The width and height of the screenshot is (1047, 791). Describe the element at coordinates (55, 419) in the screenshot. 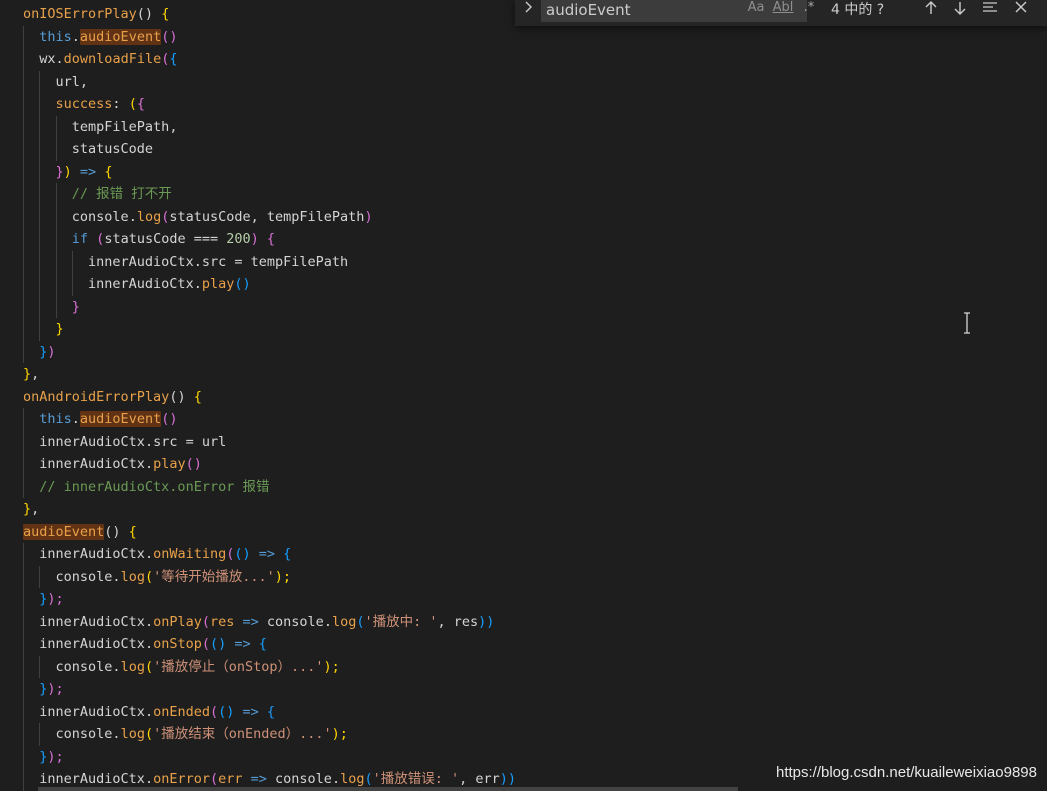

I see `code-token: this` at that location.